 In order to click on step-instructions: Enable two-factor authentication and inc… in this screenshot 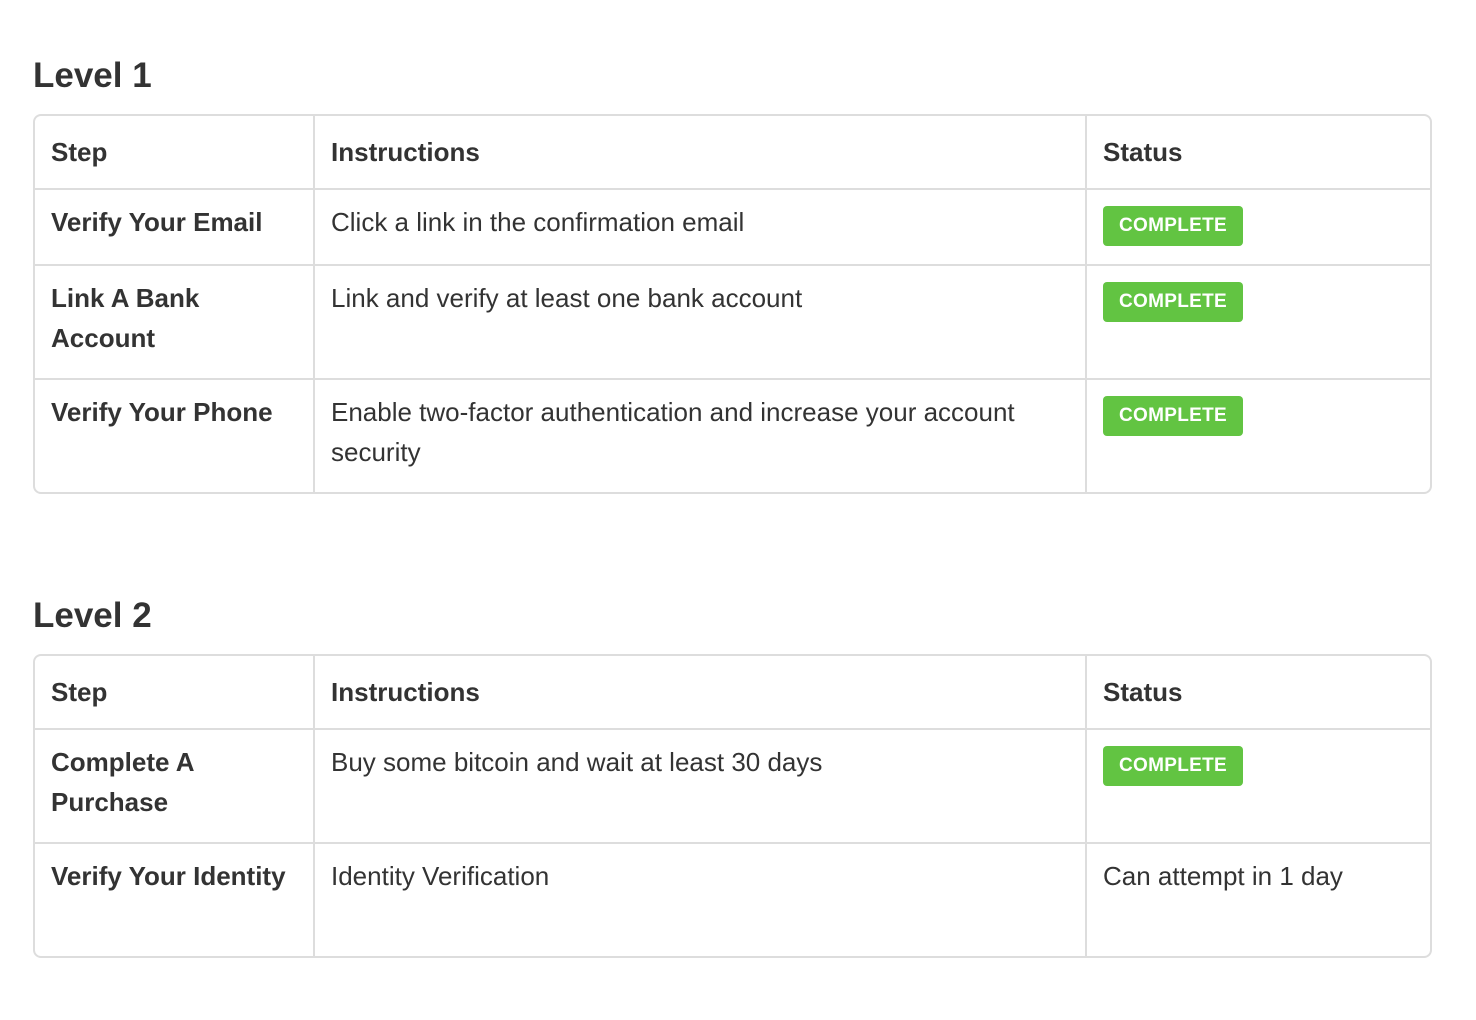, I will do `click(699, 436)`.